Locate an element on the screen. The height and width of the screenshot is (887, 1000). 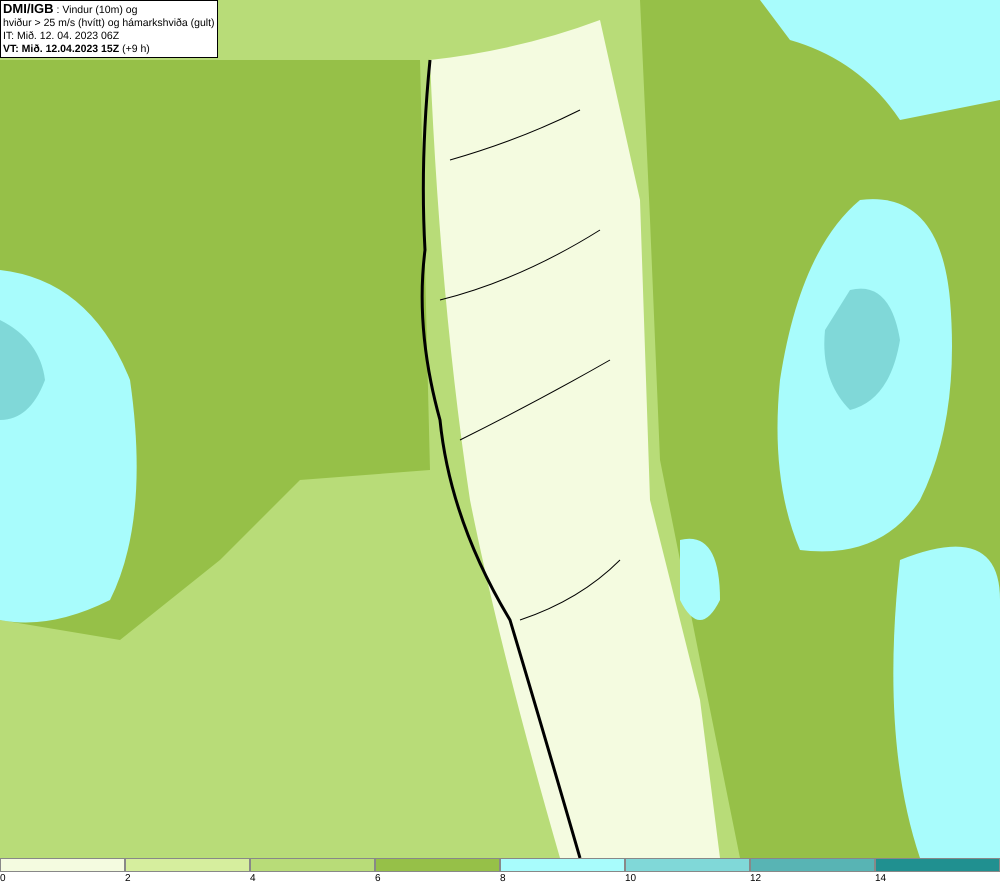
map-subtitle: hviður > 25 m/s (hvítt) og hámarkshviða (gult) is located at coordinates (109, 23).